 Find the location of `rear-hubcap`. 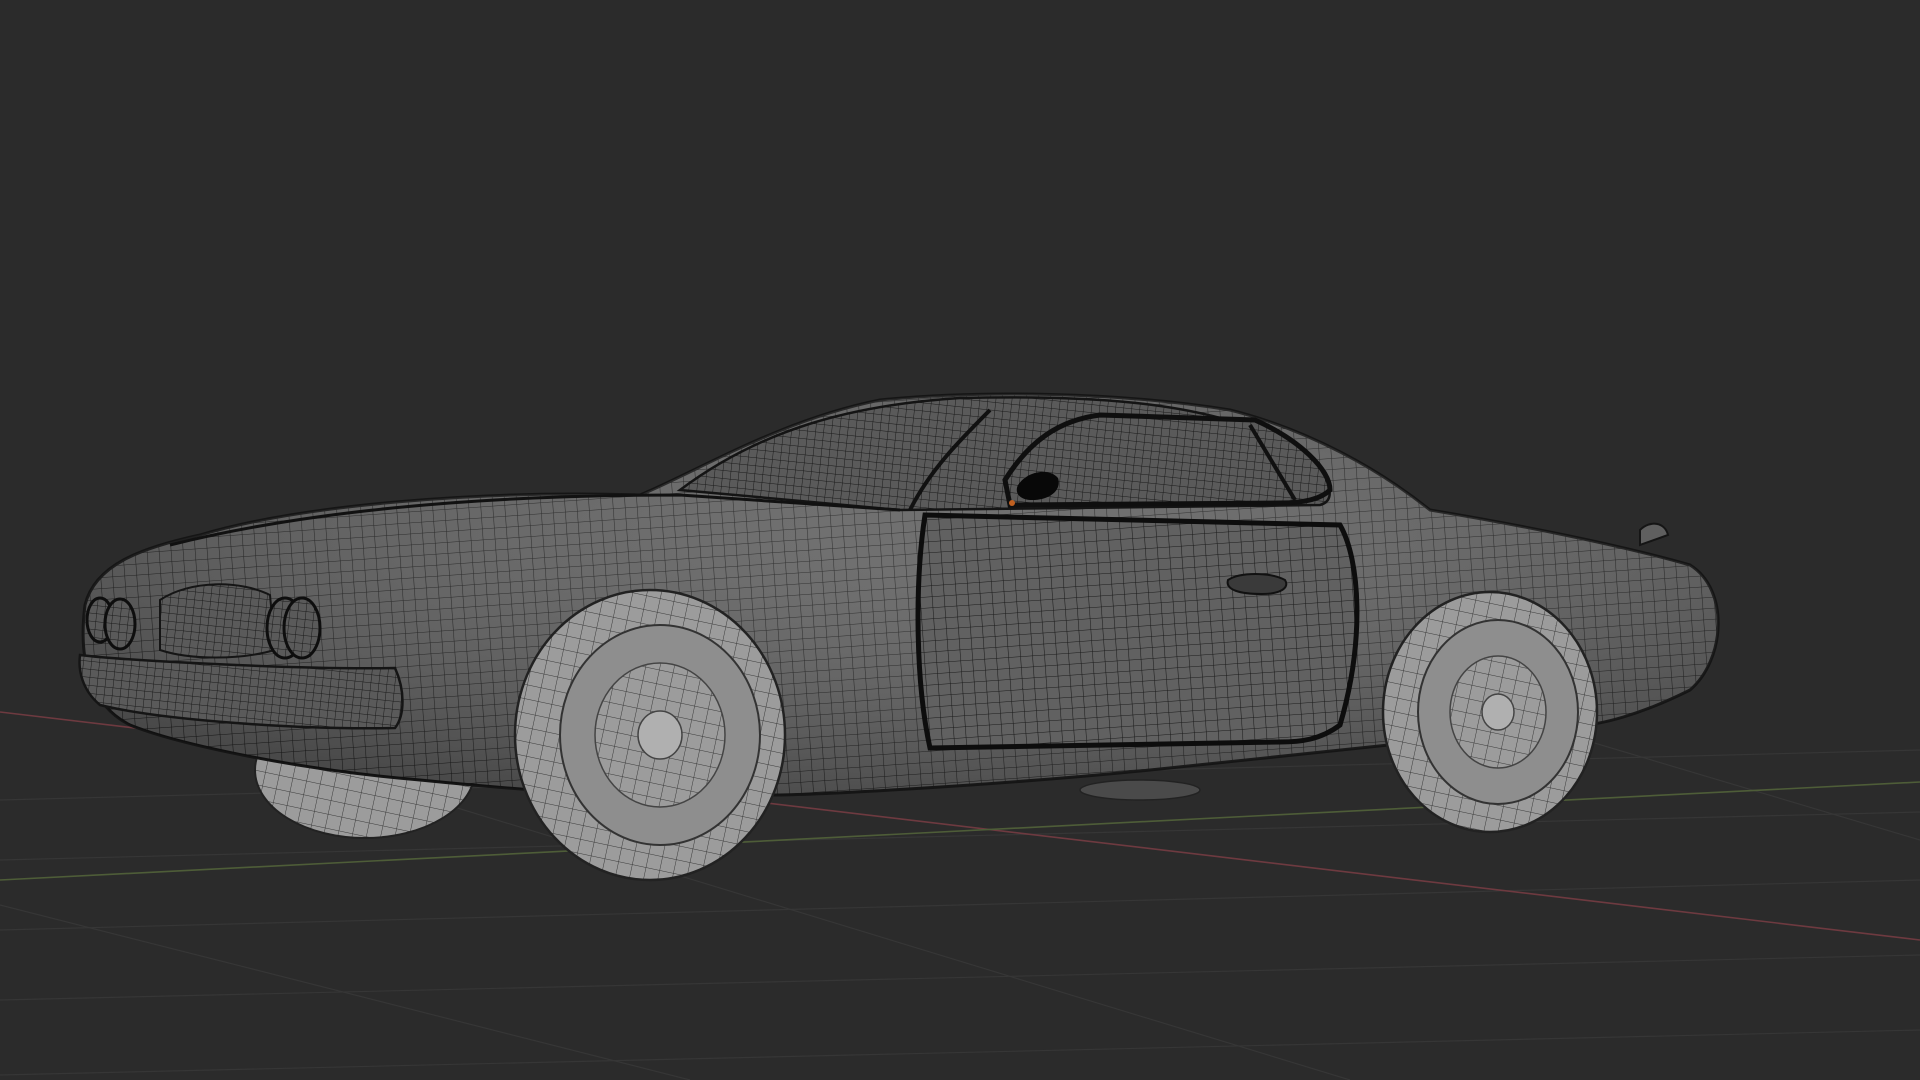

rear-hubcap is located at coordinates (1498, 712).